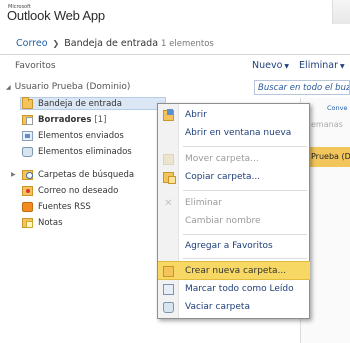 This screenshot has height=343, width=350. Describe the element at coordinates (318, 65) in the screenshot. I see `delete-button-label: Eliminar` at that location.